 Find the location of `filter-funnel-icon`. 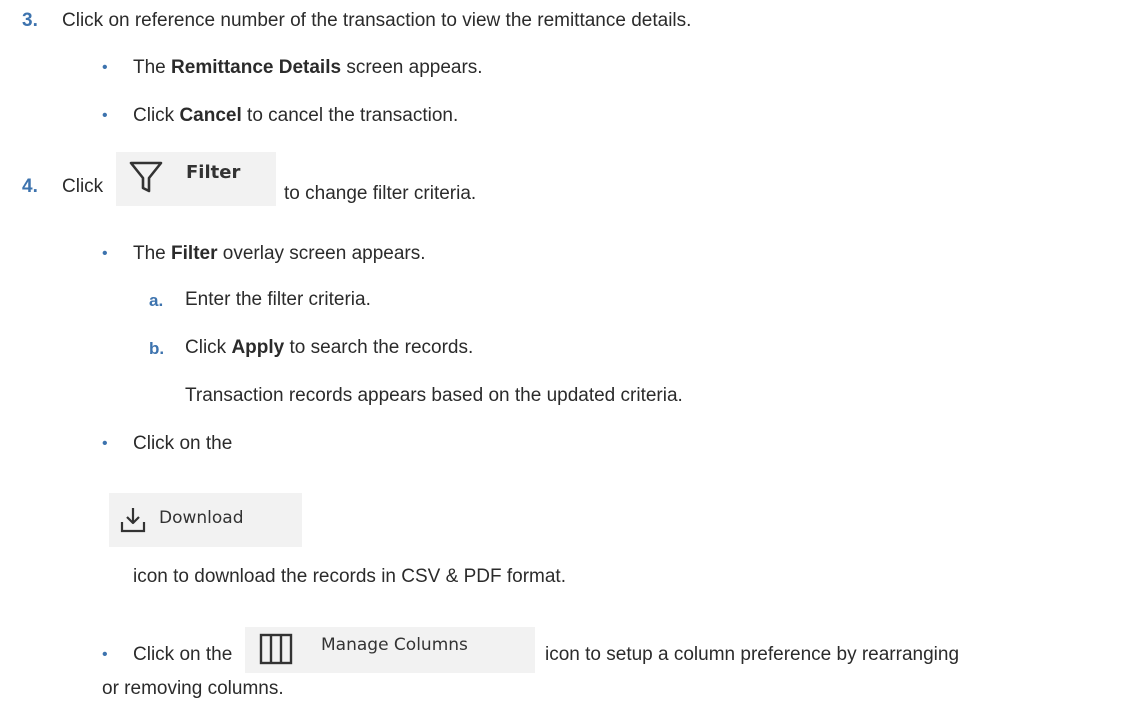

filter-funnel-icon is located at coordinates (146, 180).